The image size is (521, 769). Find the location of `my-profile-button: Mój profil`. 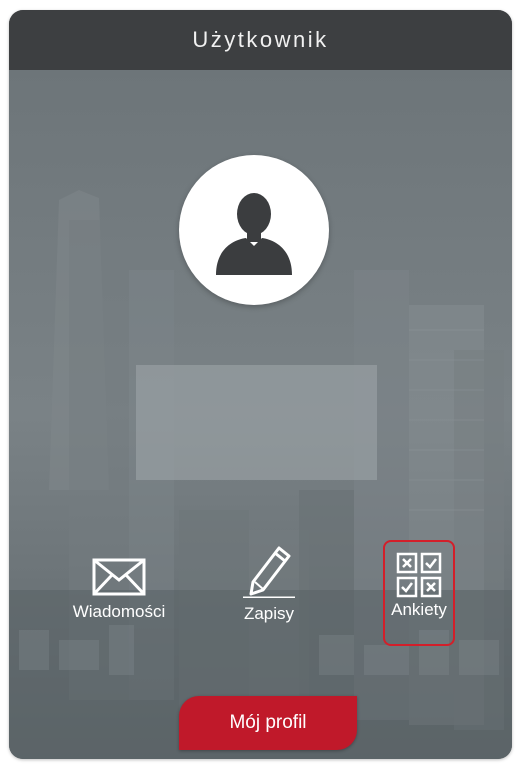

my-profile-button: Mój profil is located at coordinates (268, 723).